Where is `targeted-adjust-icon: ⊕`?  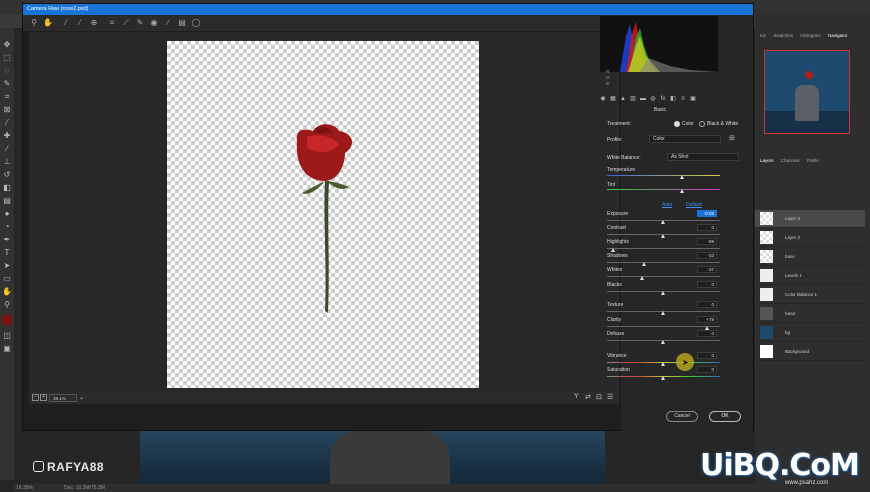 targeted-adjust-icon: ⊕ is located at coordinates (94, 23).